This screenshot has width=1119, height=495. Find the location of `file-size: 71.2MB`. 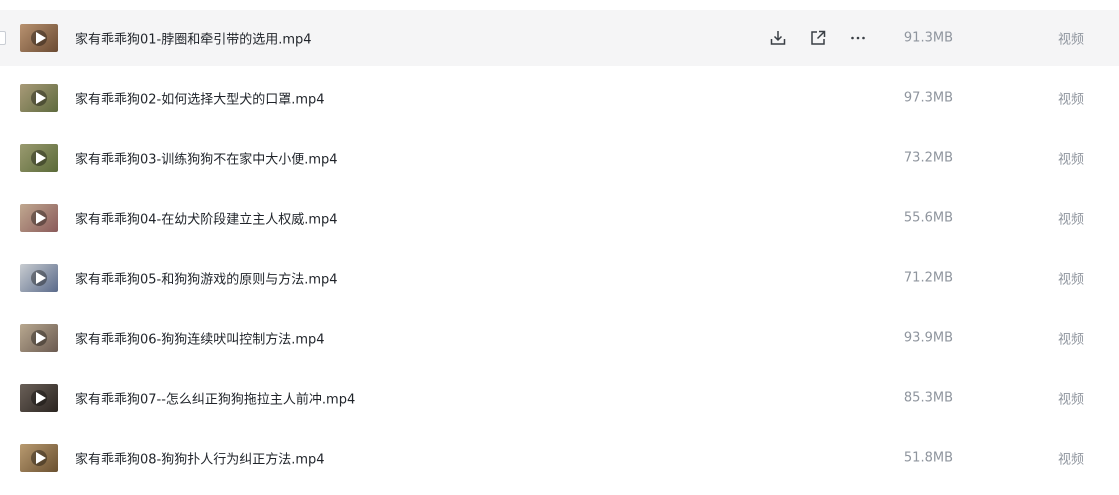

file-size: 71.2MB is located at coordinates (928, 278).